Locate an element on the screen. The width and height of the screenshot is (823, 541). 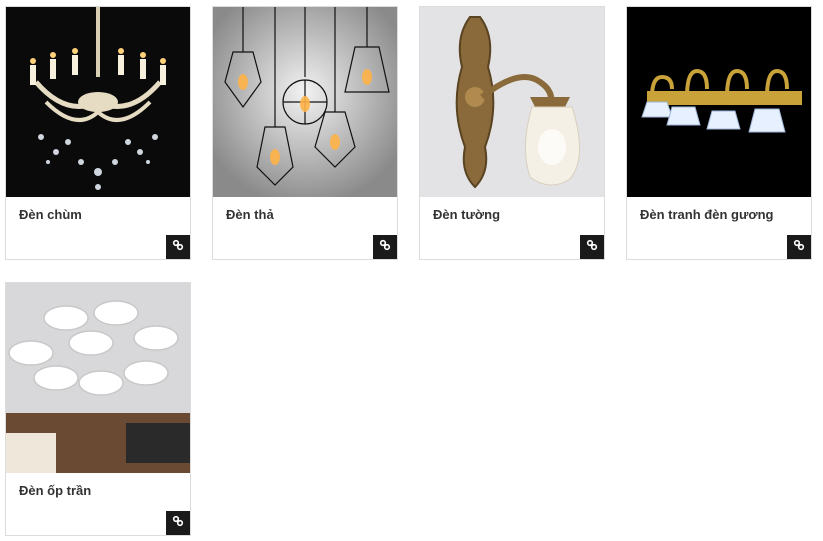
wall-lamp-image is located at coordinates (512, 102).